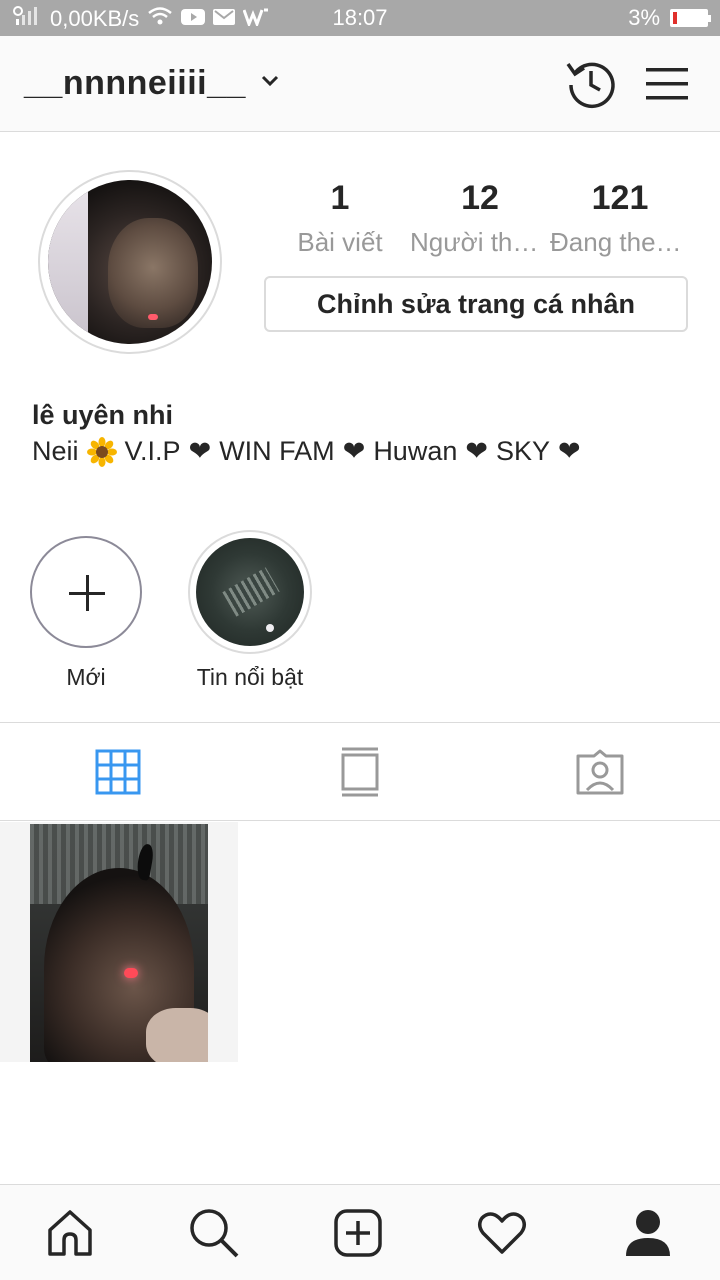  Describe the element at coordinates (480, 242) in the screenshot. I see `followers-count-label: Người theo dõi` at that location.